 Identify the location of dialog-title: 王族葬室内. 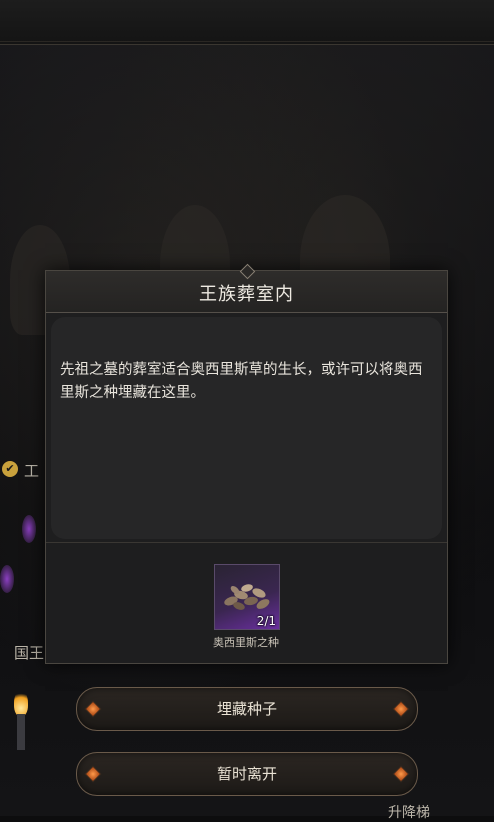
(246, 294).